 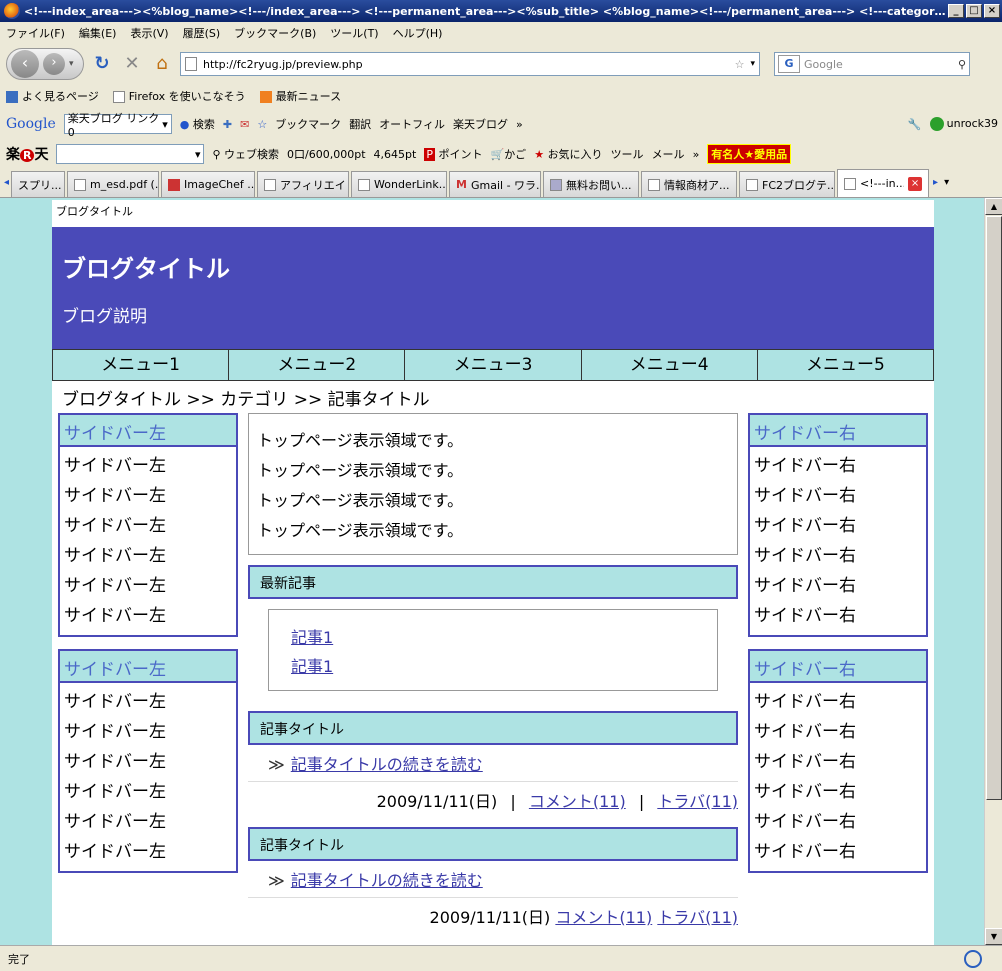 What do you see at coordinates (326, 154) in the screenshot?
I see `lottery-points: 0口/600,000pt` at bounding box center [326, 154].